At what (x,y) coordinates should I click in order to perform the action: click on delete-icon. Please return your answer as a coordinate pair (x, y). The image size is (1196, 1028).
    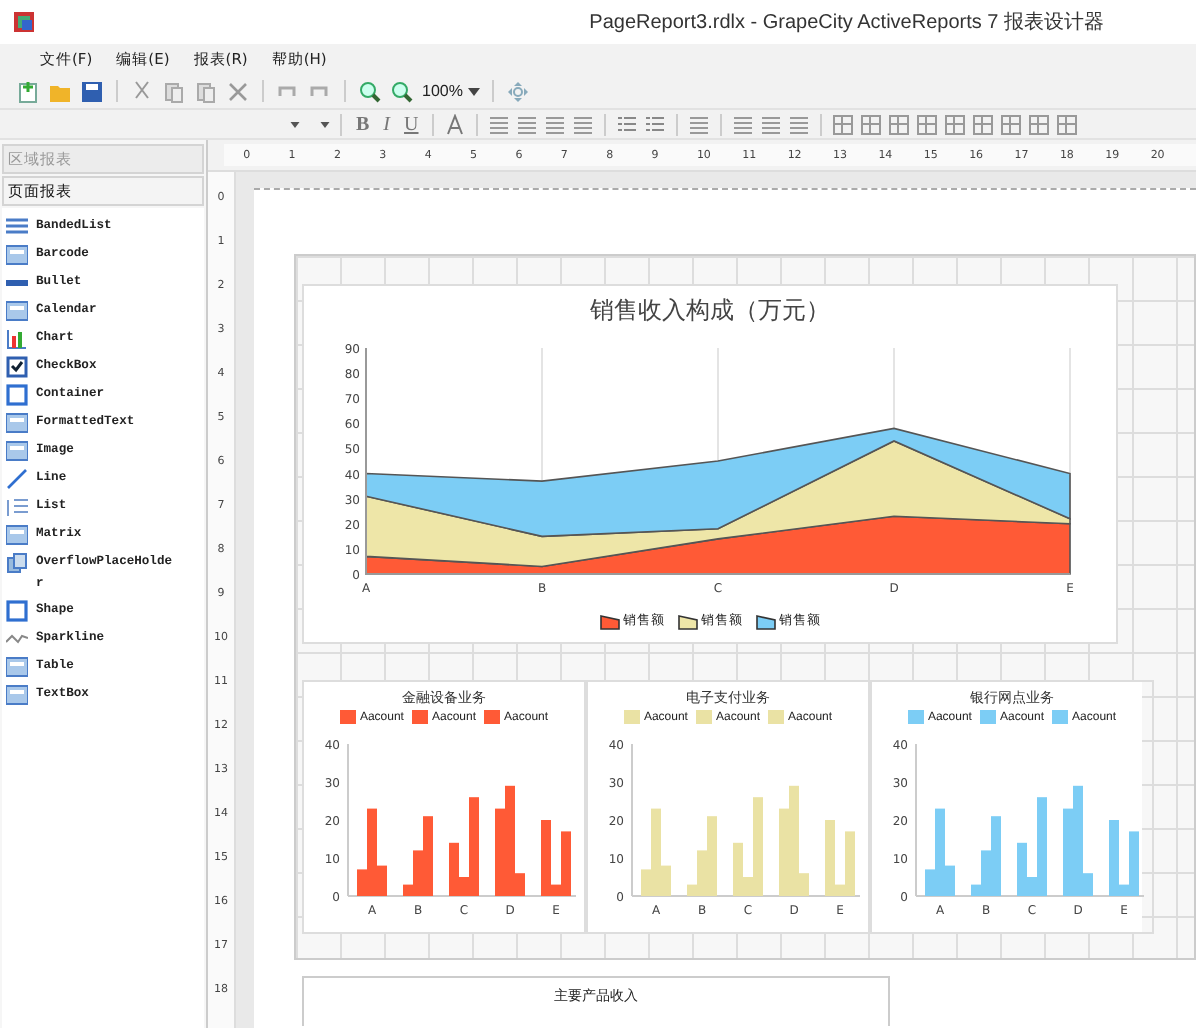
    Looking at the image, I should click on (238, 91).